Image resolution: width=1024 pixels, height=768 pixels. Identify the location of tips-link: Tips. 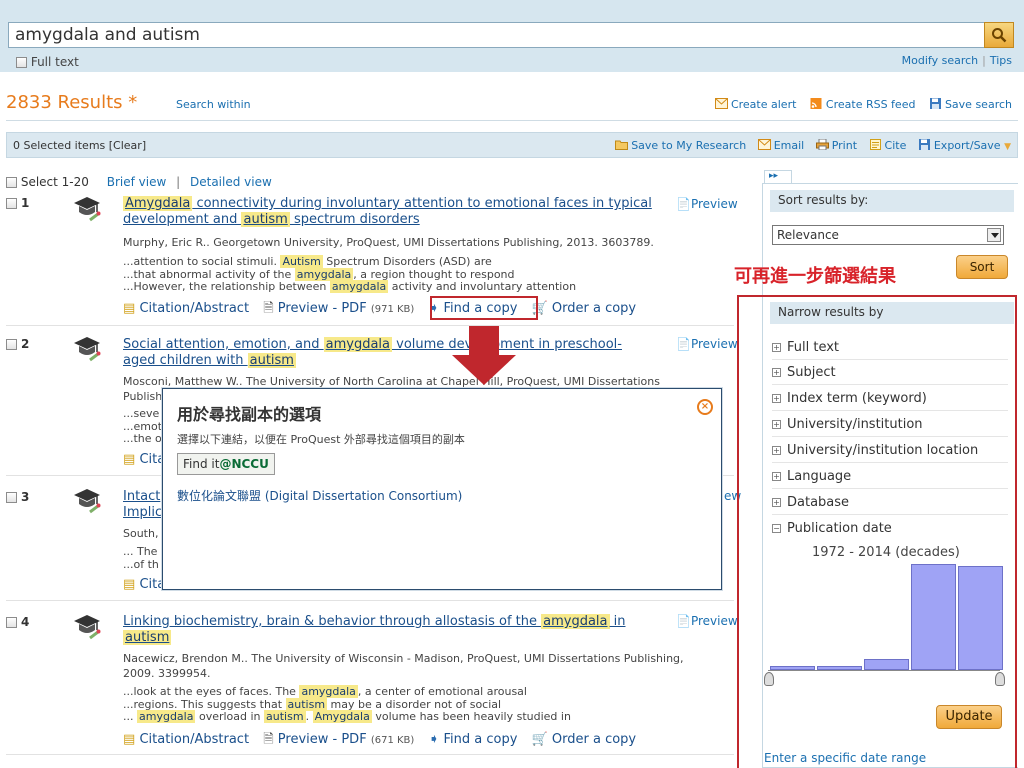
(1001, 60).